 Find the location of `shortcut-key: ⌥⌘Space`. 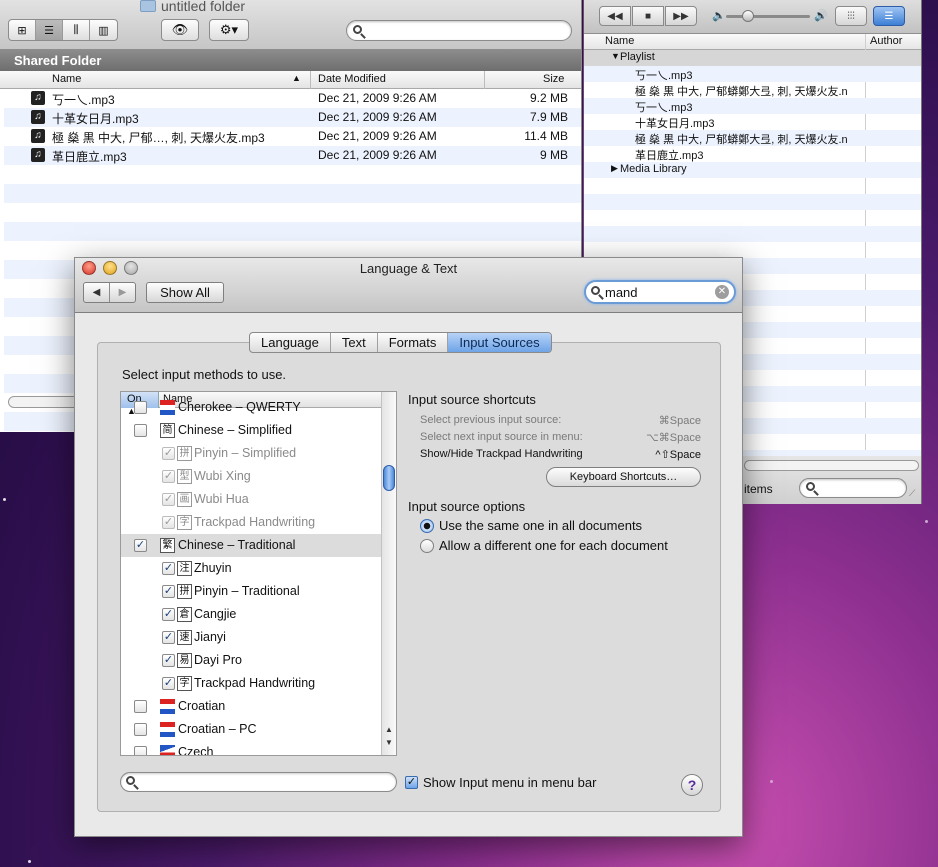

shortcut-key: ⌥⌘Space is located at coordinates (673, 438).